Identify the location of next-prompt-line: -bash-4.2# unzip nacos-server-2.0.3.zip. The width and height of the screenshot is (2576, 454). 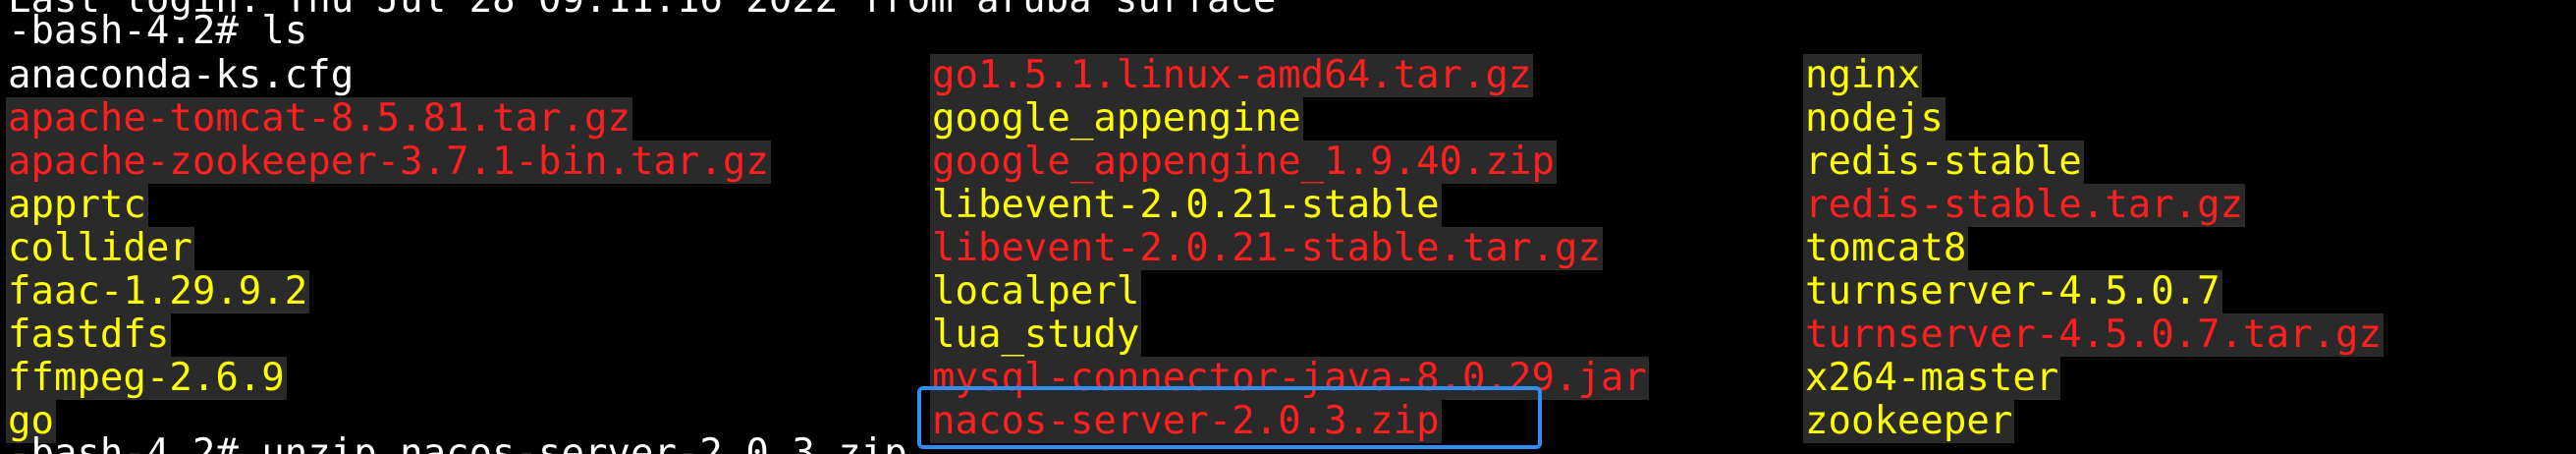
(457, 442).